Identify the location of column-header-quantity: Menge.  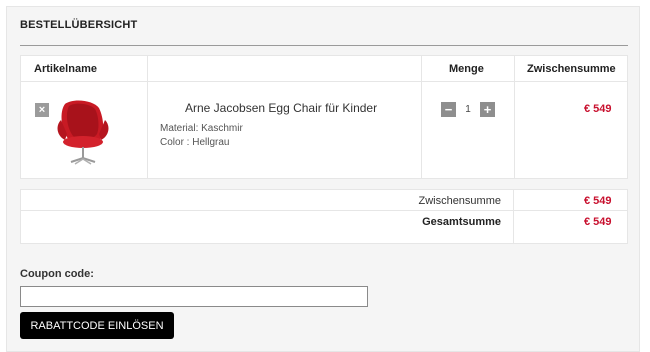
(466, 69).